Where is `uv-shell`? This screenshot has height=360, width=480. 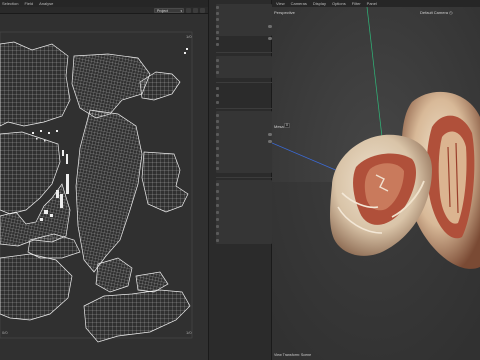 uv-shell is located at coordinates (35, 84).